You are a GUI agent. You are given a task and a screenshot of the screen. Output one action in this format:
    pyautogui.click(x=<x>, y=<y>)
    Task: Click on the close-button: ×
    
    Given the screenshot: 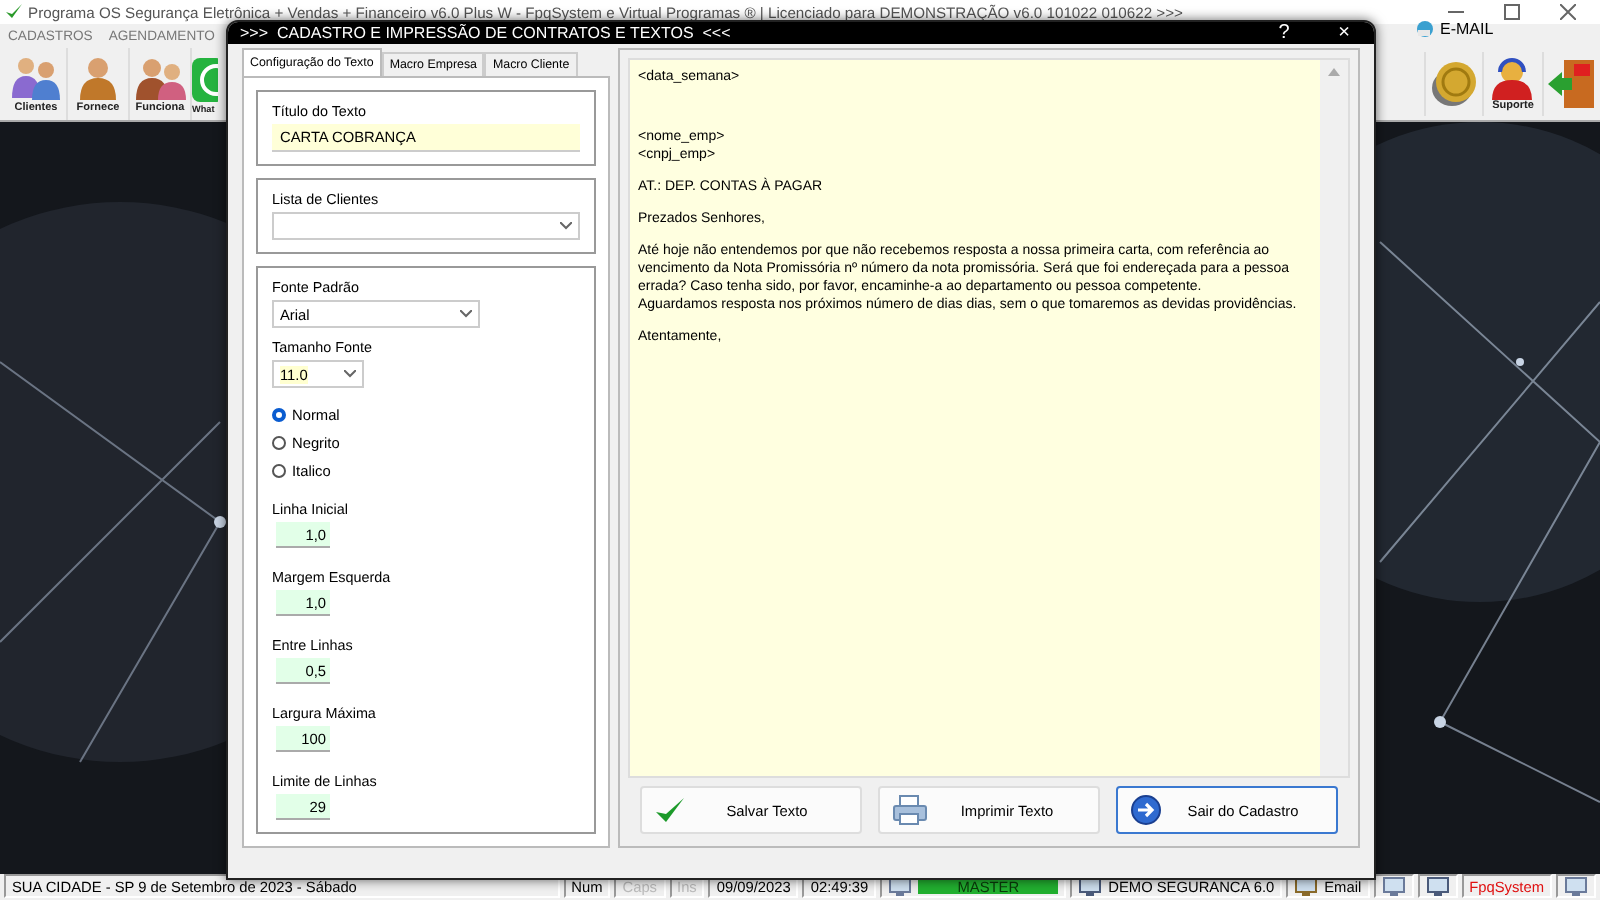 What is the action you would take?
    pyautogui.click(x=1344, y=33)
    